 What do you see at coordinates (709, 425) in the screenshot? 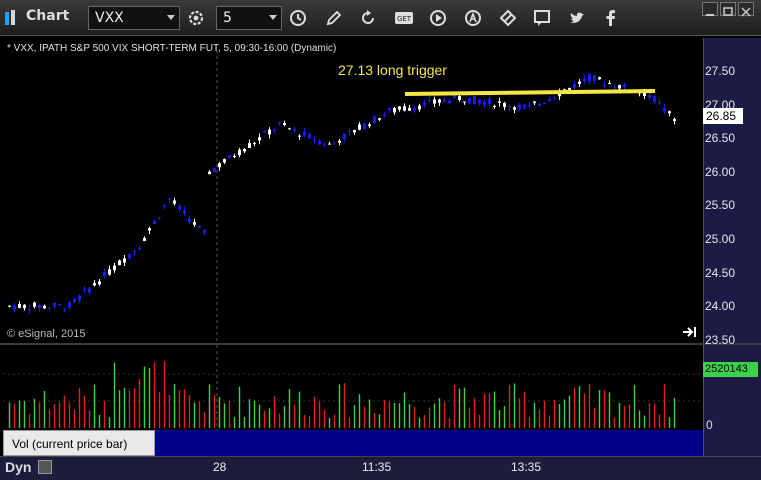
I see `volume-zero-tick: 0` at bounding box center [709, 425].